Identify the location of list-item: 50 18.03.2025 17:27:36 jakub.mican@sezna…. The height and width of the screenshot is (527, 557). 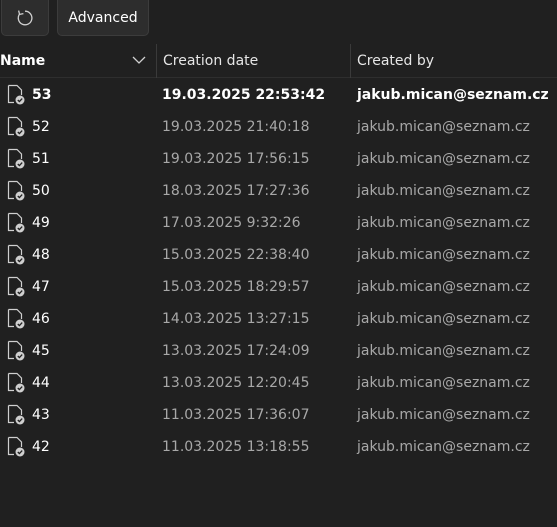
(278, 191).